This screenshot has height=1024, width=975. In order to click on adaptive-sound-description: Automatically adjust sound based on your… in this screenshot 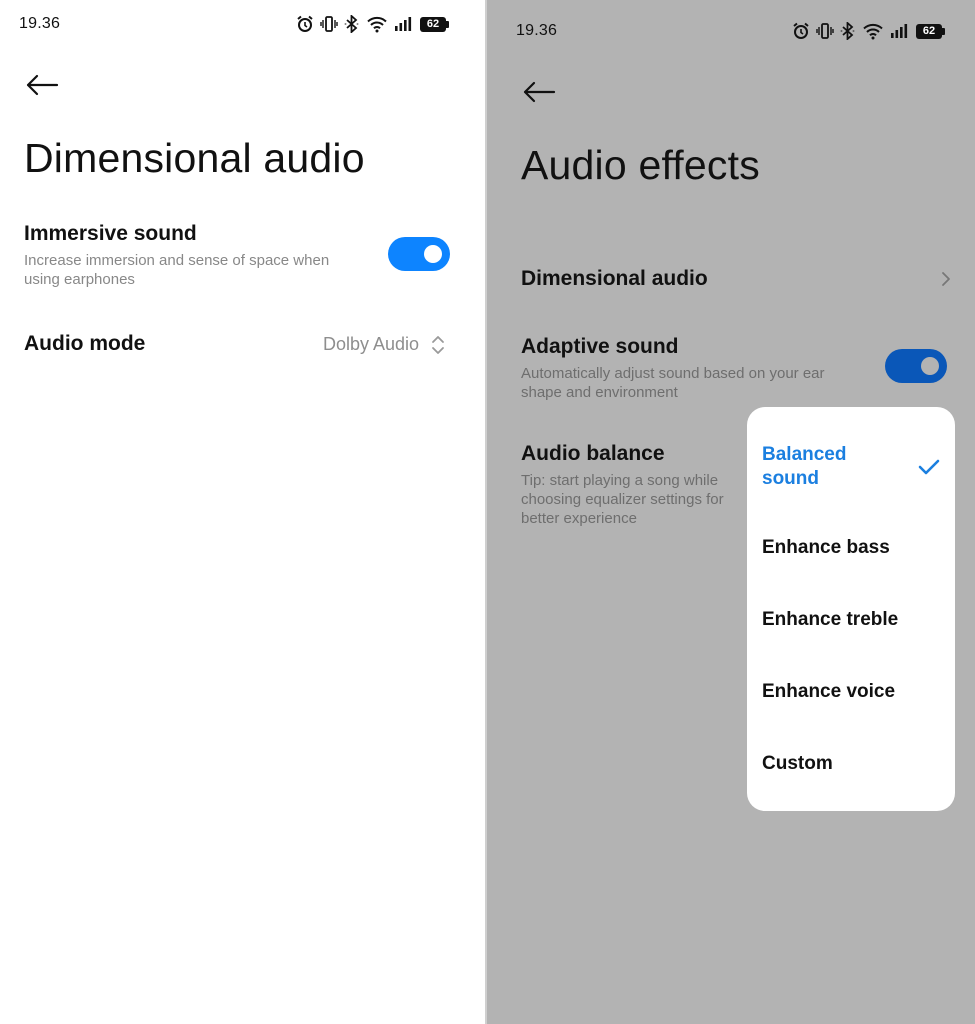, I will do `click(673, 383)`.